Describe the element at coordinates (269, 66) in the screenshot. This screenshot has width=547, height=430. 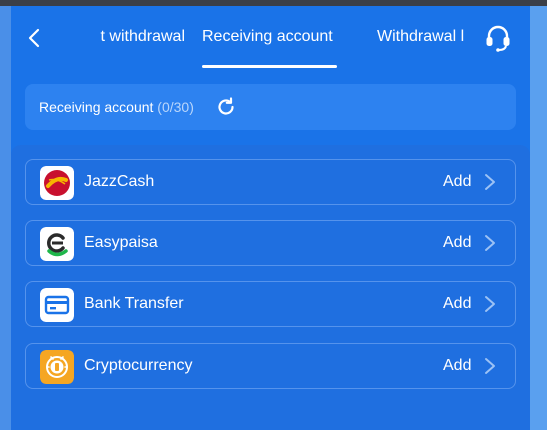
I see `active-tab-indicator` at that location.